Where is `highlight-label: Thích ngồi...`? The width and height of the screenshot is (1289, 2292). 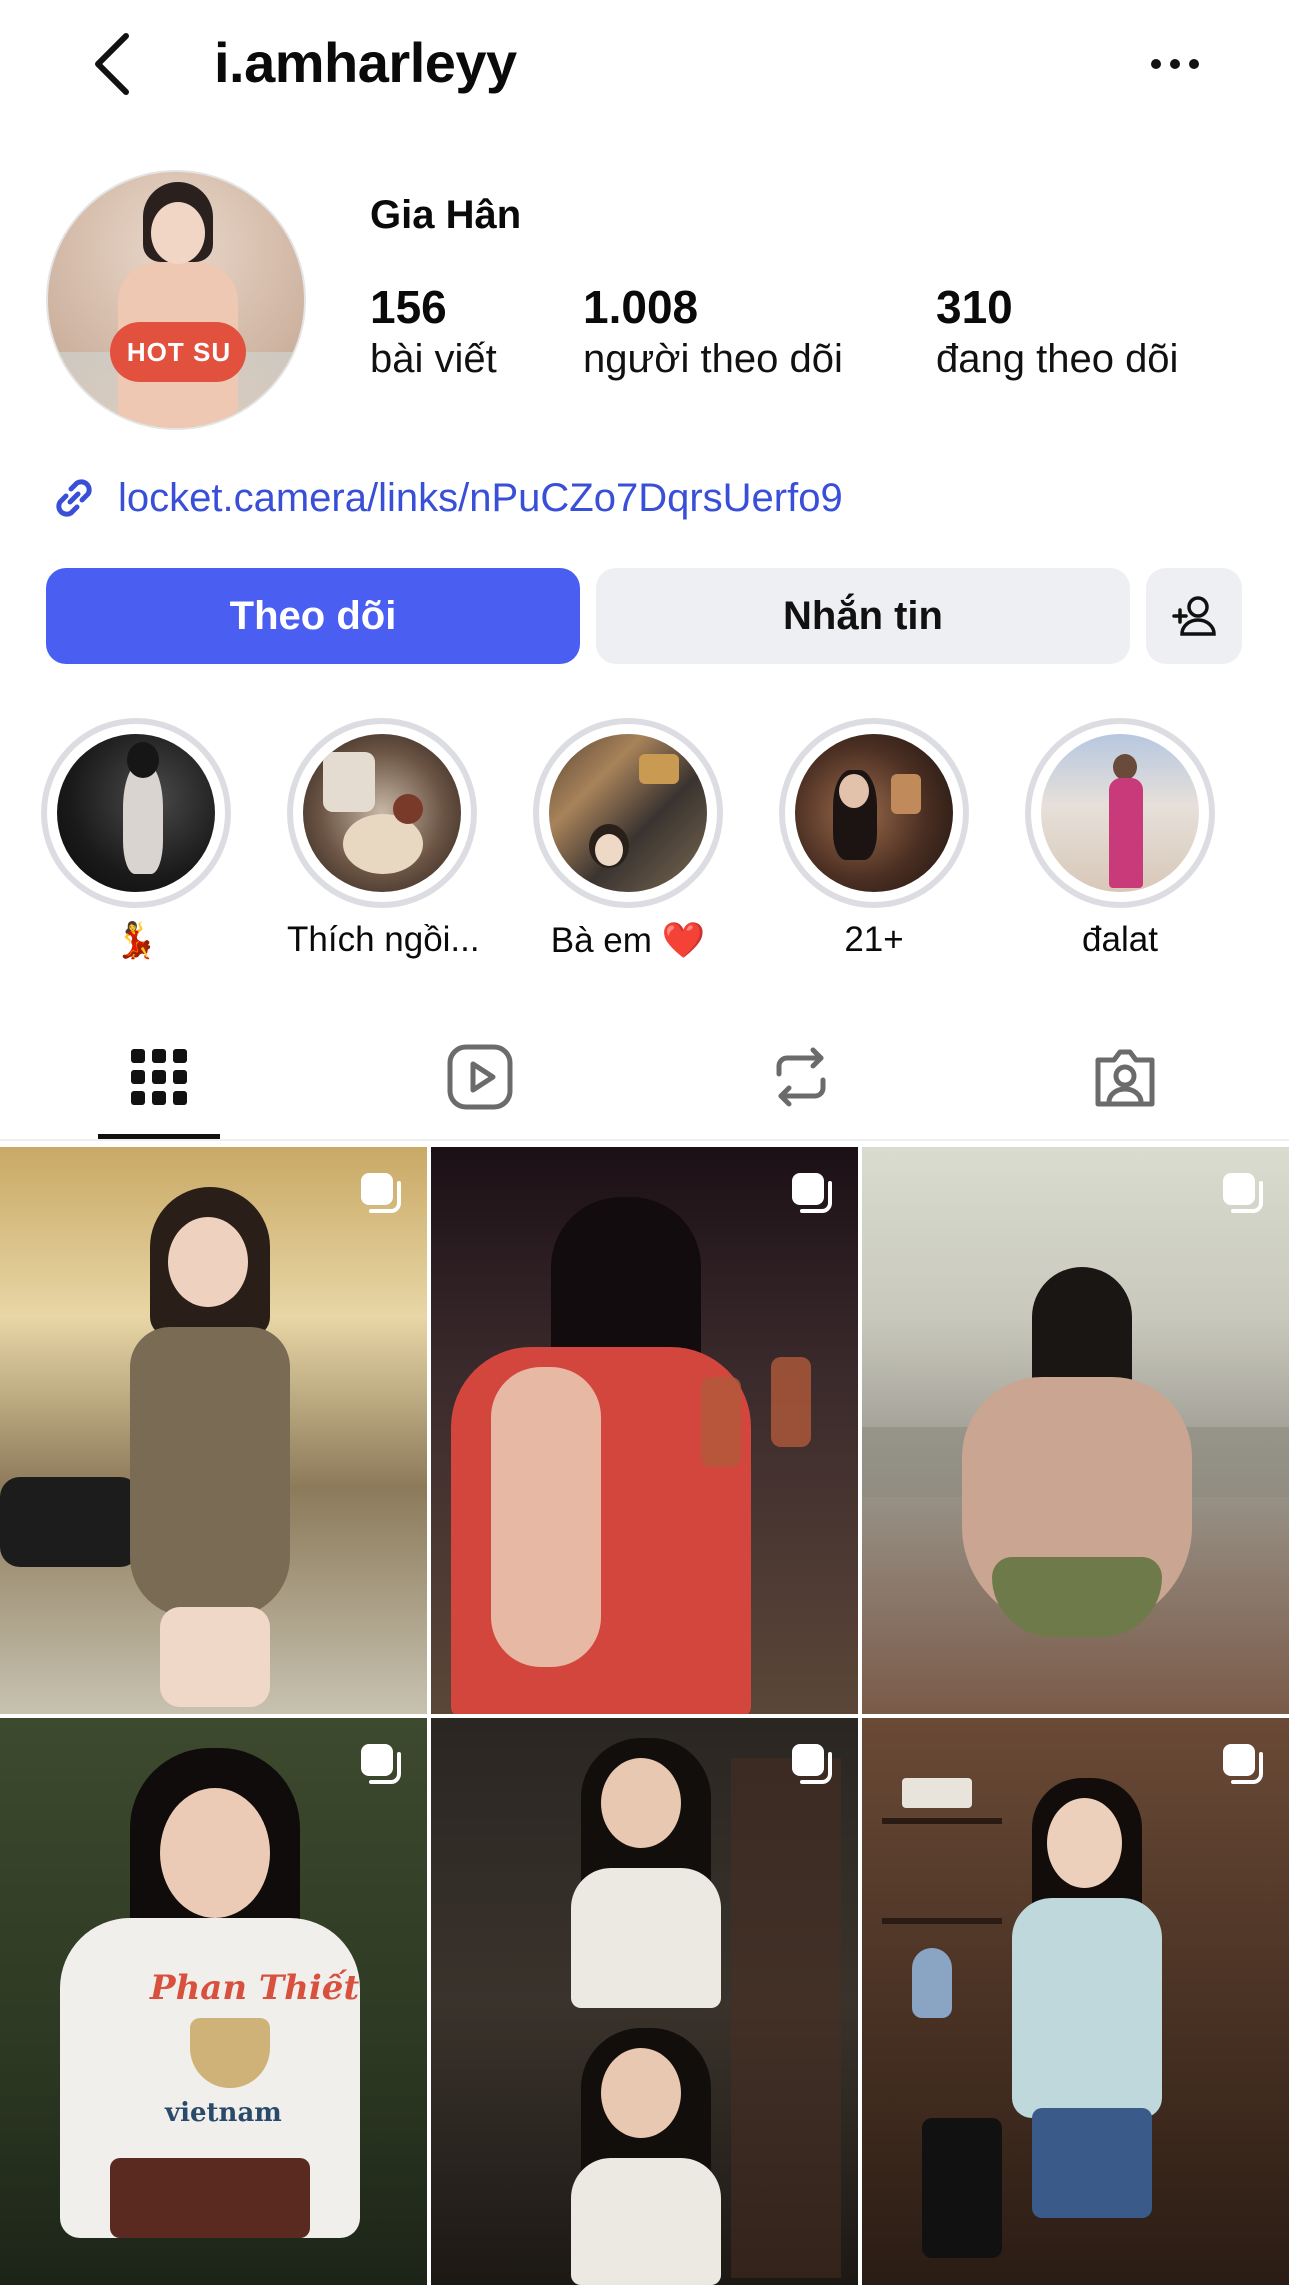
highlight-label: Thích ngồi... is located at coordinates (383, 939).